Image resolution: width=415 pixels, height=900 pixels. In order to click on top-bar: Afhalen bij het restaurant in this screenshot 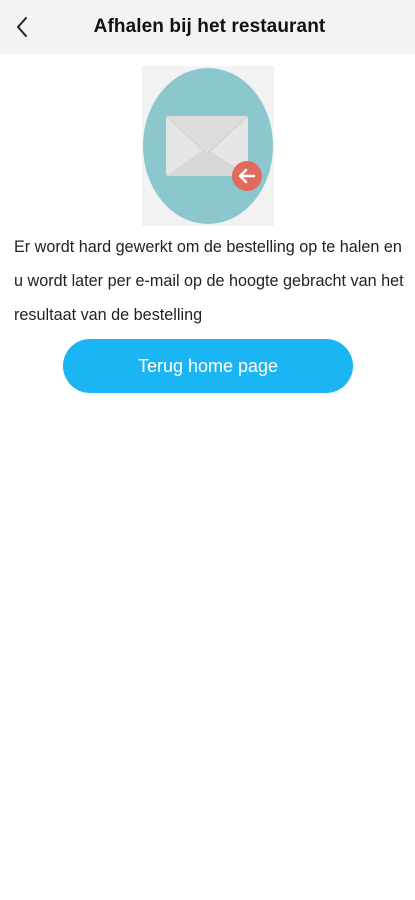, I will do `click(207, 27)`.